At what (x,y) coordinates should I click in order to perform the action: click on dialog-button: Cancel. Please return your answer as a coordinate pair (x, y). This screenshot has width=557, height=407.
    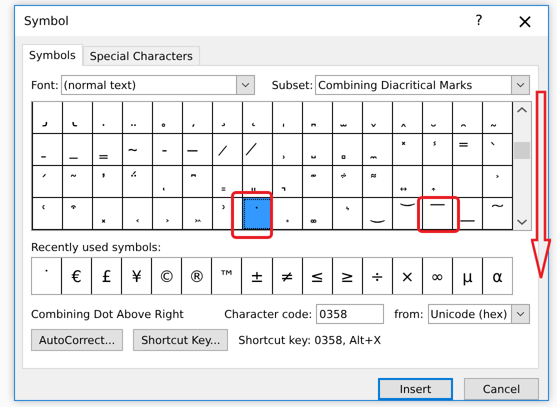
    Looking at the image, I should click on (501, 389).